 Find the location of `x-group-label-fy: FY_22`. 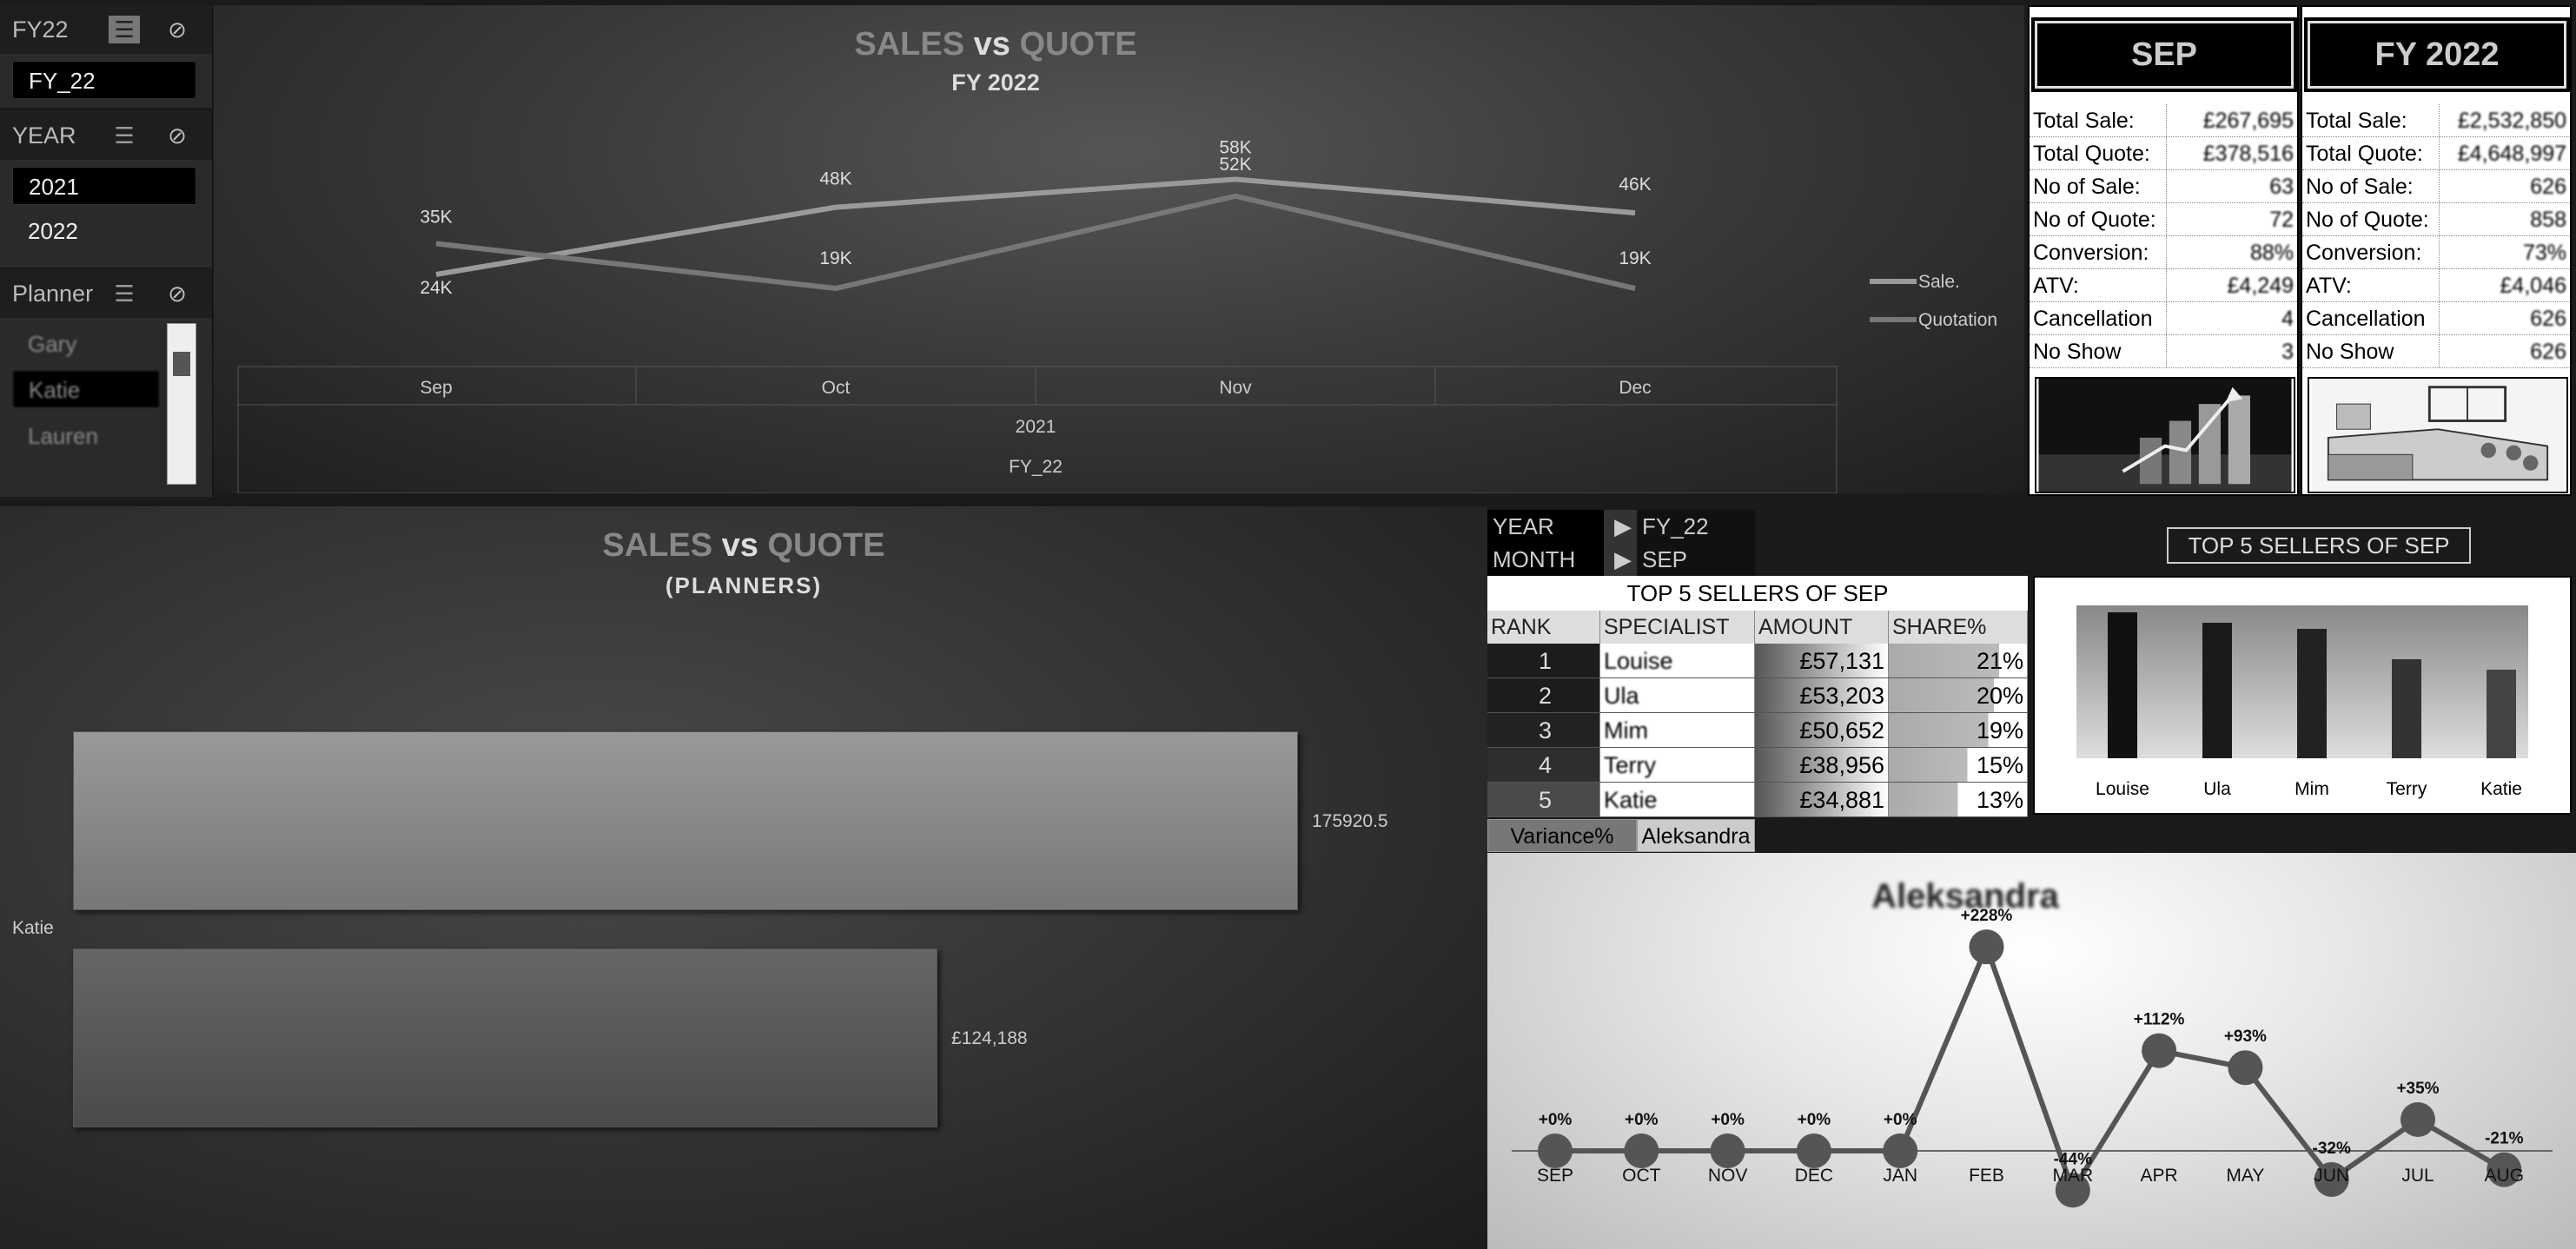

x-group-label-fy: FY_22 is located at coordinates (1036, 467).